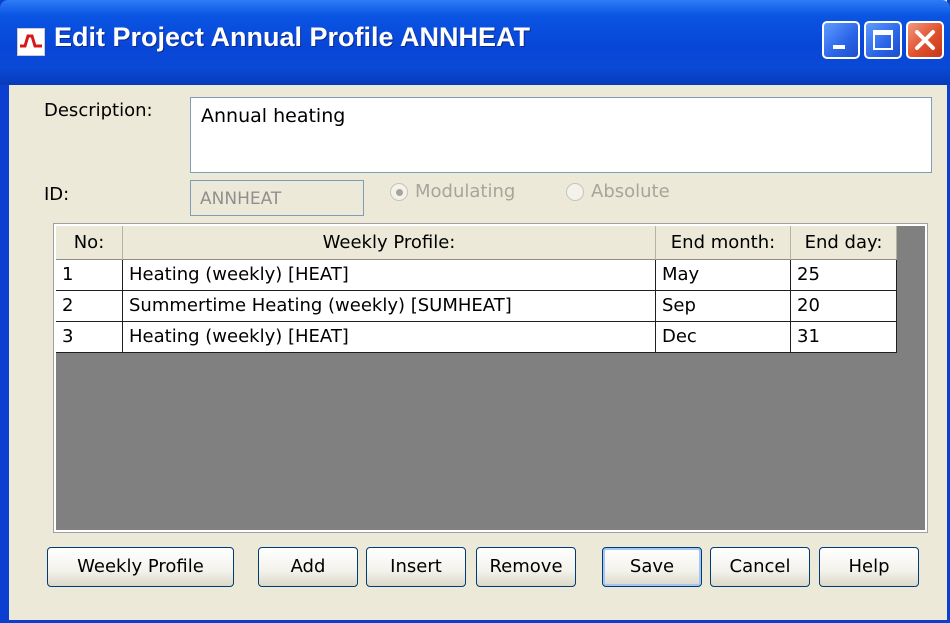 The image size is (950, 623). Describe the element at coordinates (844, 275) in the screenshot. I see `end-day-cell: 25` at that location.